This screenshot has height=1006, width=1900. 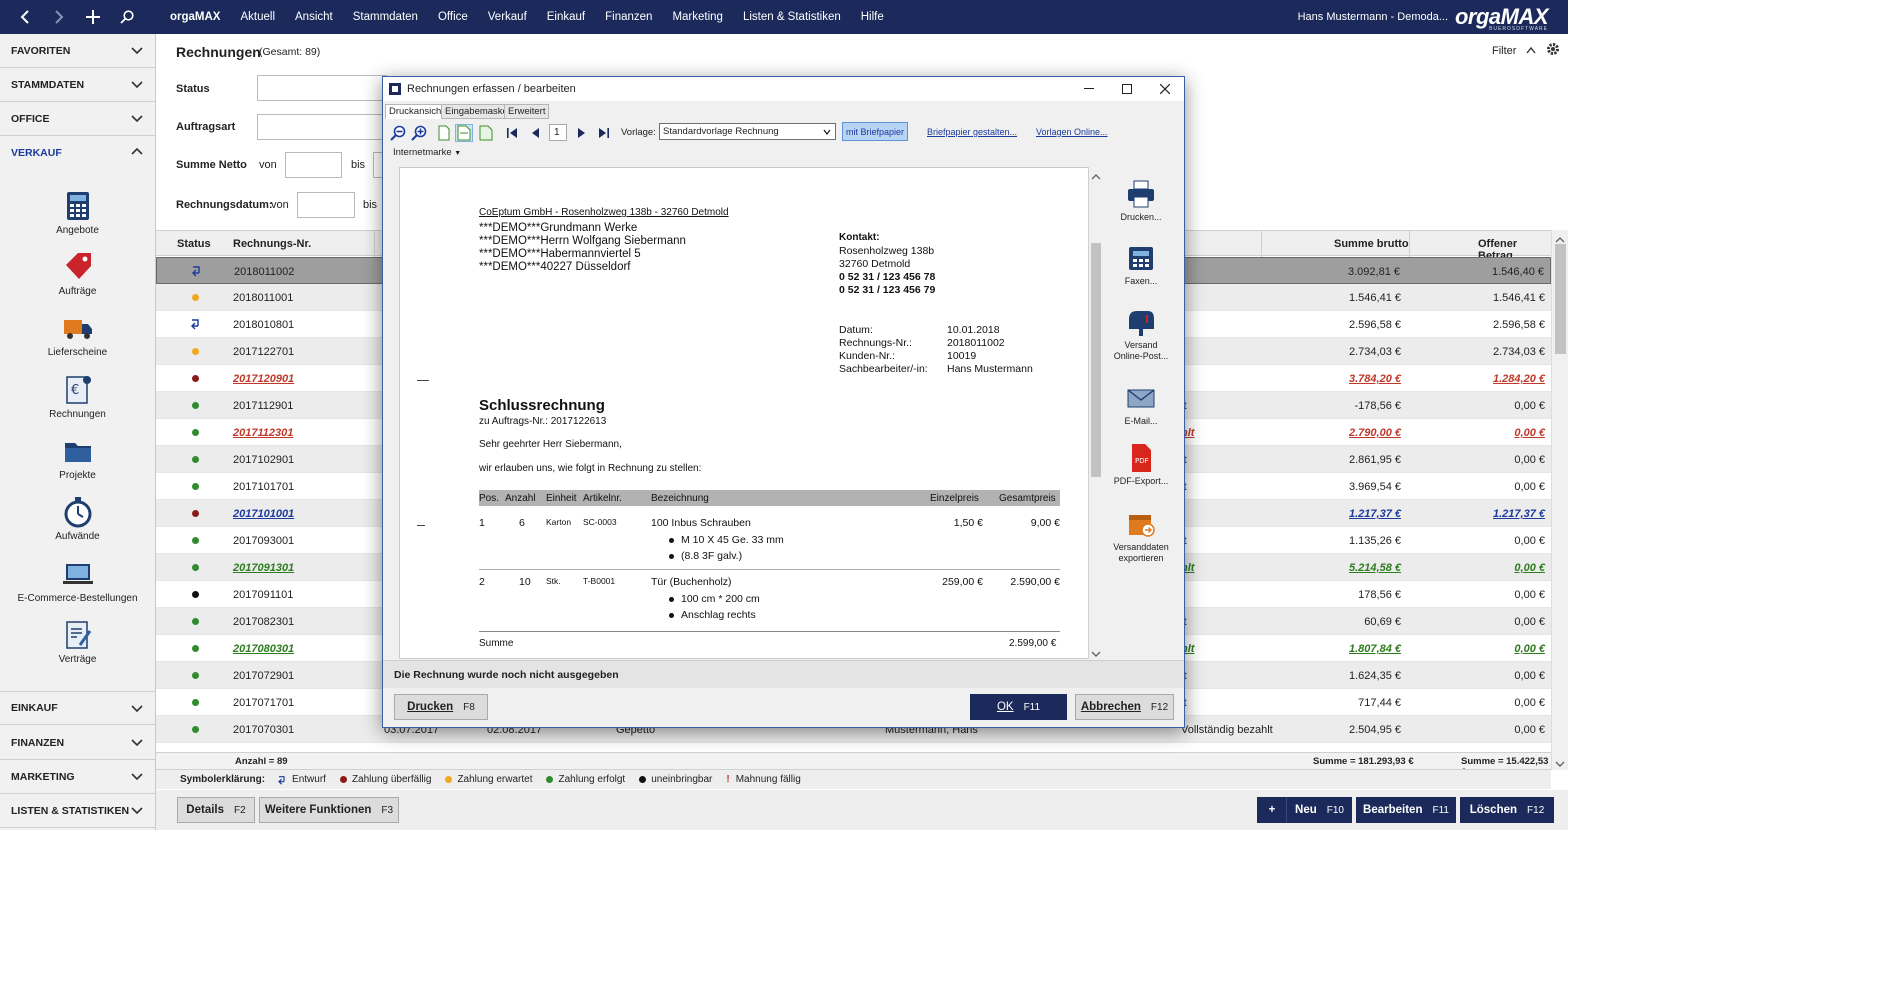 What do you see at coordinates (628, 17) in the screenshot?
I see `menu-item-7: Finanzen` at bounding box center [628, 17].